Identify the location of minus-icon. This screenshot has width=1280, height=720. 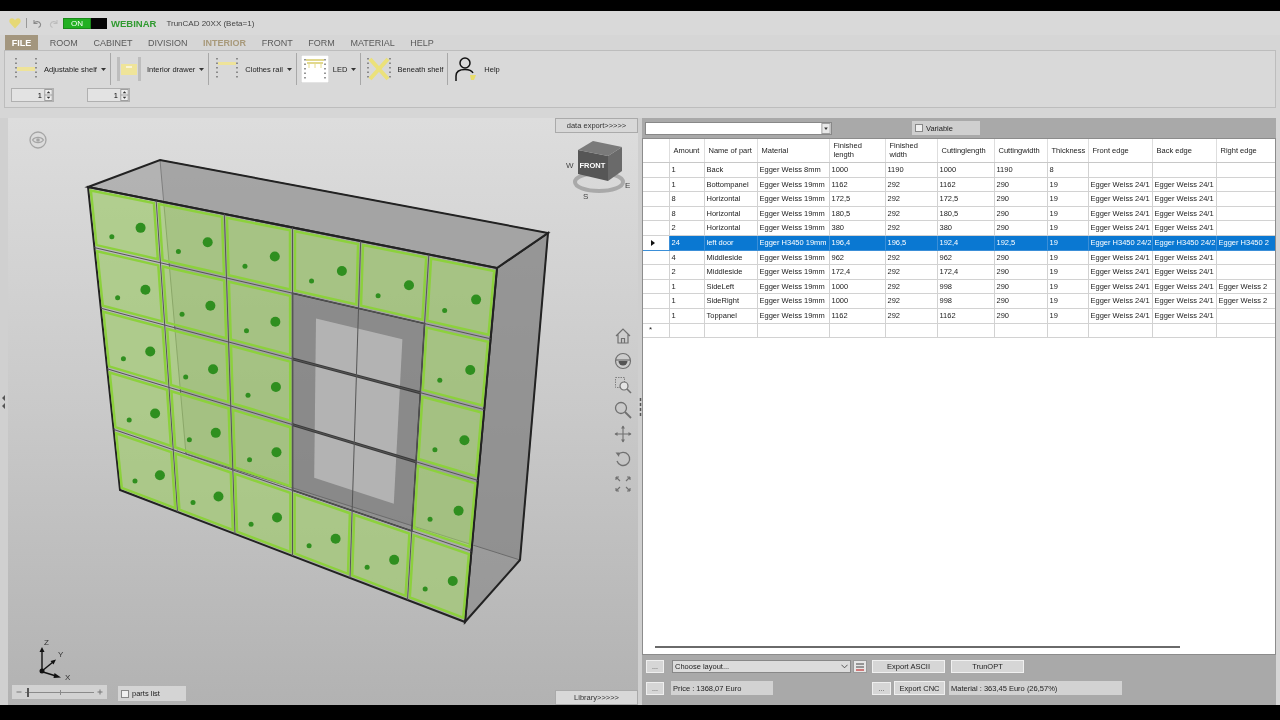
(19, 692).